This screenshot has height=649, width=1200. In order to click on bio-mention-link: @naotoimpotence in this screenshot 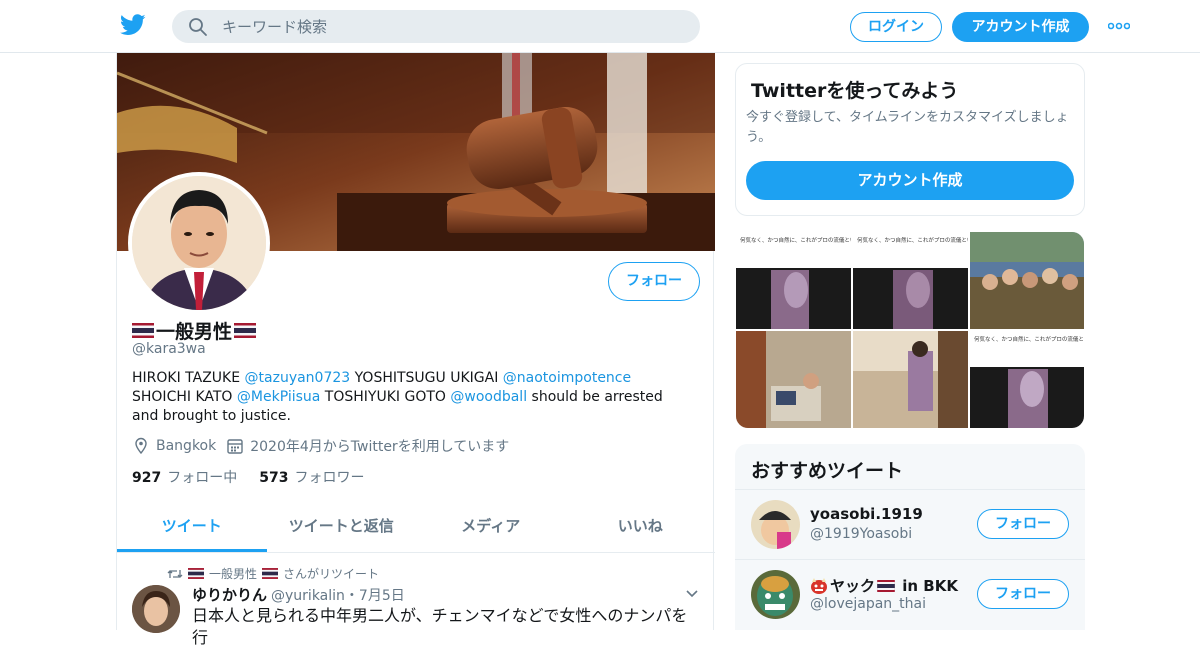, I will do `click(567, 378)`.